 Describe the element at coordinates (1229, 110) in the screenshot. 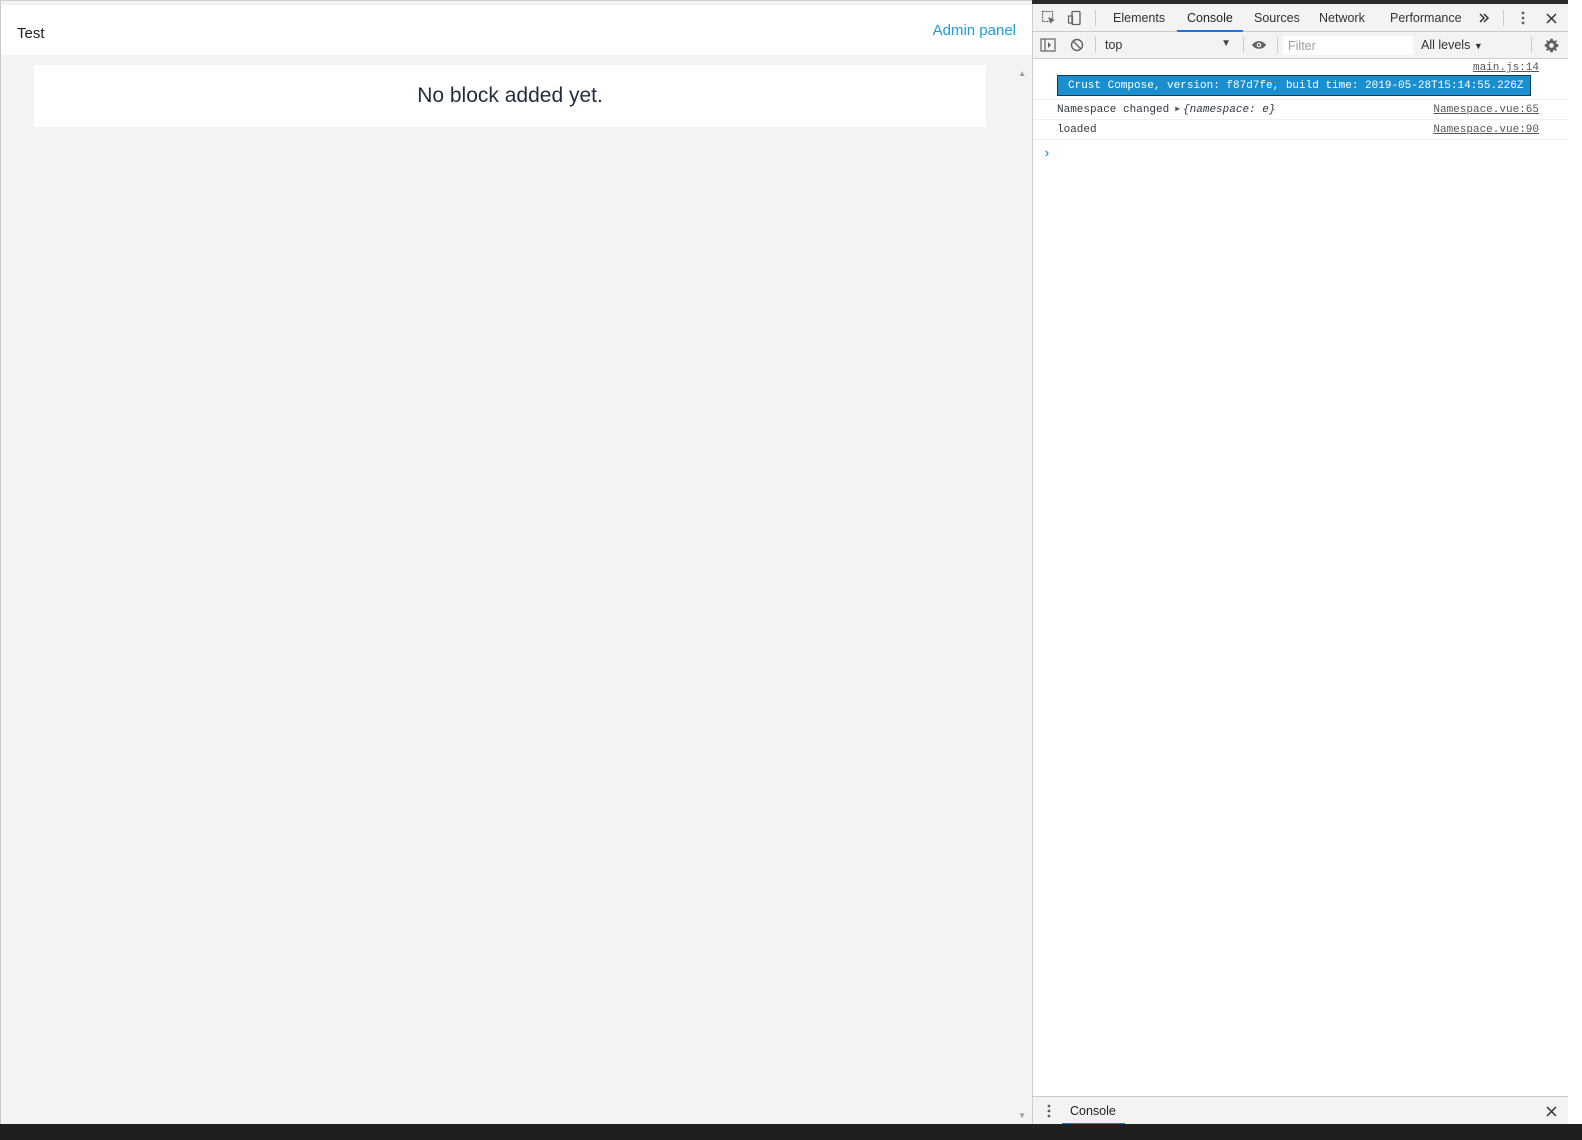

I see `object-preview: {namespace: e}` at that location.